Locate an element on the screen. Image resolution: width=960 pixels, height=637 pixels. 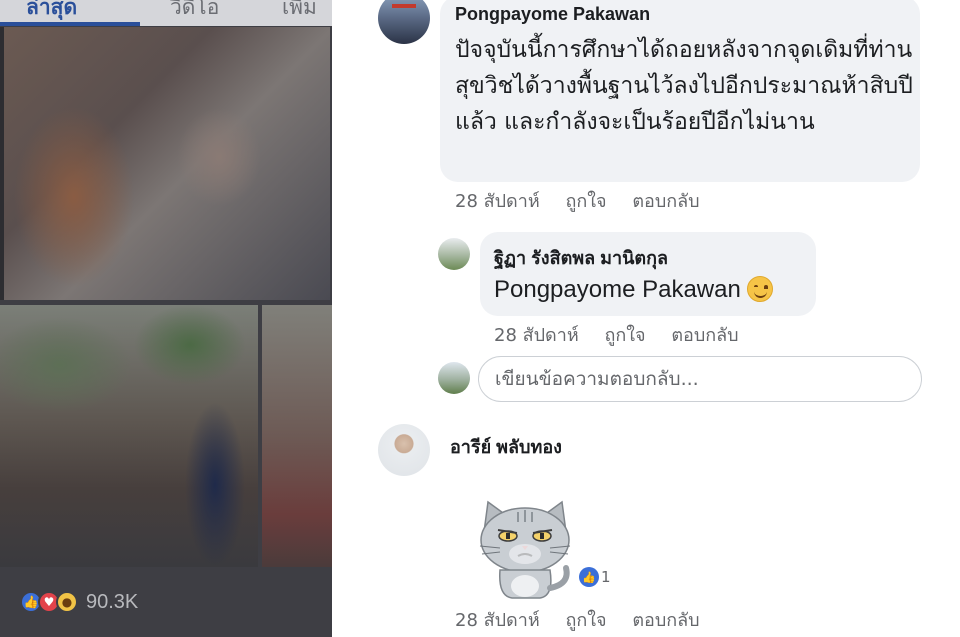
reply-author: ฐิฏา รังสิตพล มานิตกุล is located at coordinates (581, 257).